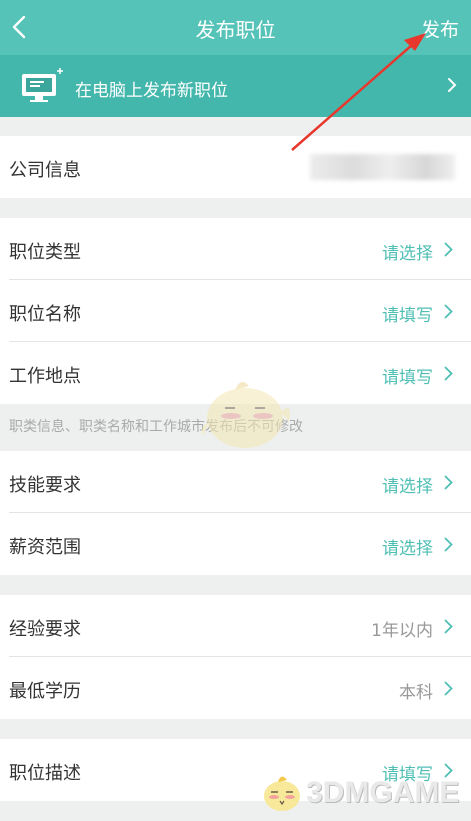 Image resolution: width=471 pixels, height=821 pixels. What do you see at coordinates (383, 792) in the screenshot?
I see `watermark-text: 3DMGAME` at bounding box center [383, 792].